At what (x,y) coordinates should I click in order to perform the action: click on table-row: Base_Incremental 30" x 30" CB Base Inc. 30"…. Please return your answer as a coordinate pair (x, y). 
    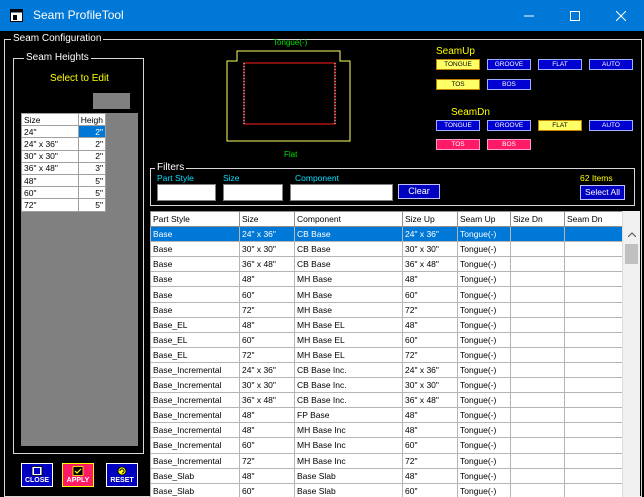
    Looking at the image, I should click on (386, 385).